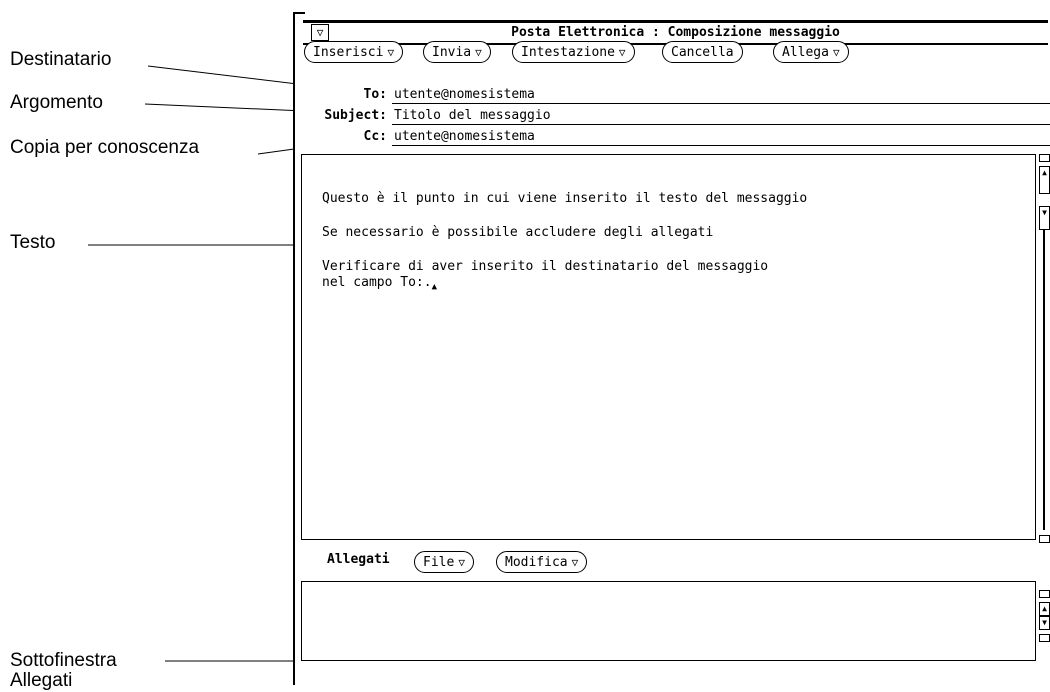 The image size is (1050, 692). I want to click on invia-label: Invia, so click(452, 52).